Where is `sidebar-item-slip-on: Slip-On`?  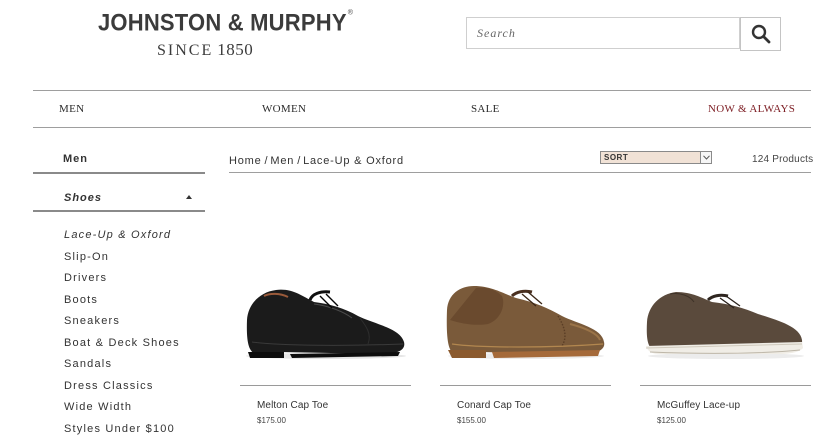
sidebar-item-slip-on: Slip-On is located at coordinates (122, 261).